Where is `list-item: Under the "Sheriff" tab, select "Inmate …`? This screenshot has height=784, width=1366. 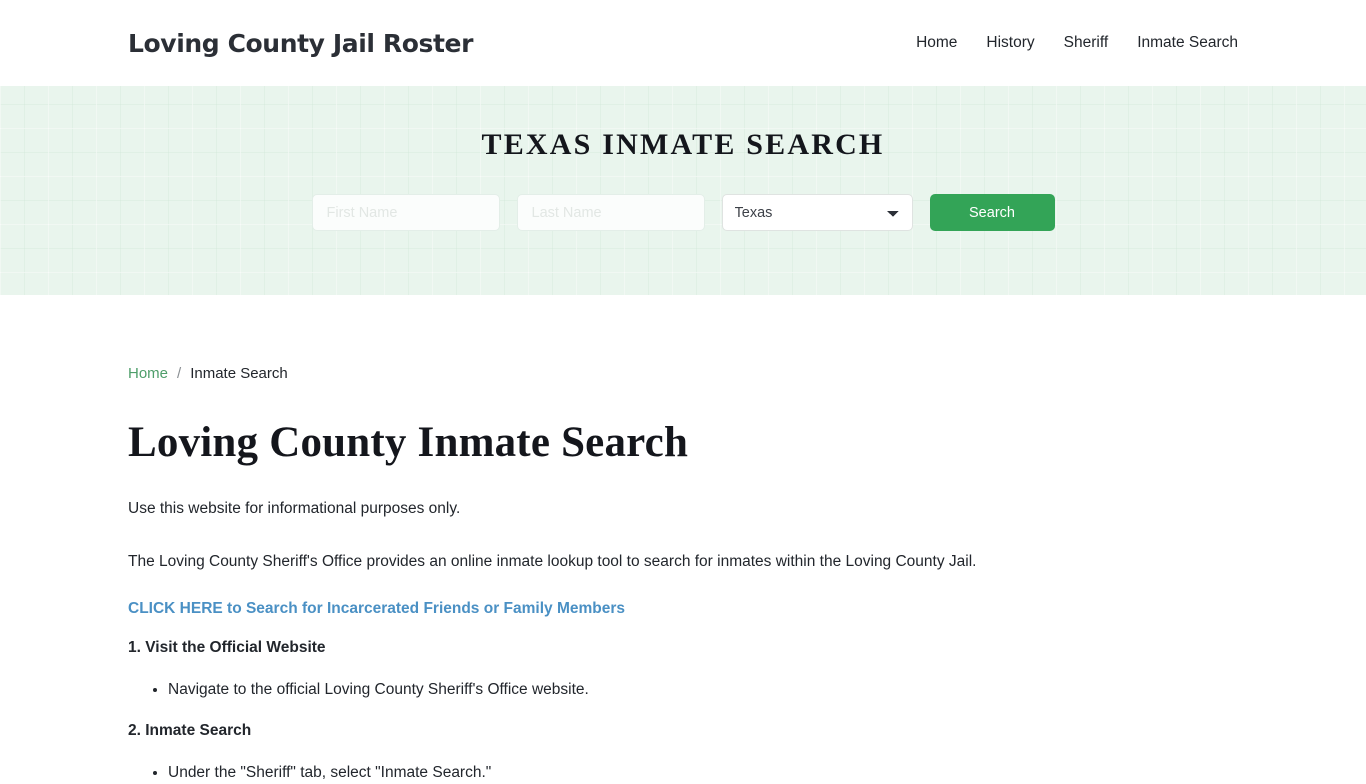 list-item: Under the "Sheriff" tab, select "Inmate … is located at coordinates (703, 772).